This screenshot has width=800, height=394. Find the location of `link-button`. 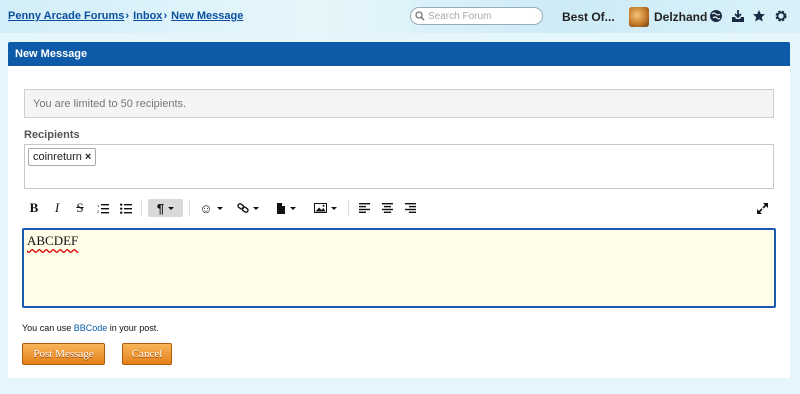

link-button is located at coordinates (248, 208).